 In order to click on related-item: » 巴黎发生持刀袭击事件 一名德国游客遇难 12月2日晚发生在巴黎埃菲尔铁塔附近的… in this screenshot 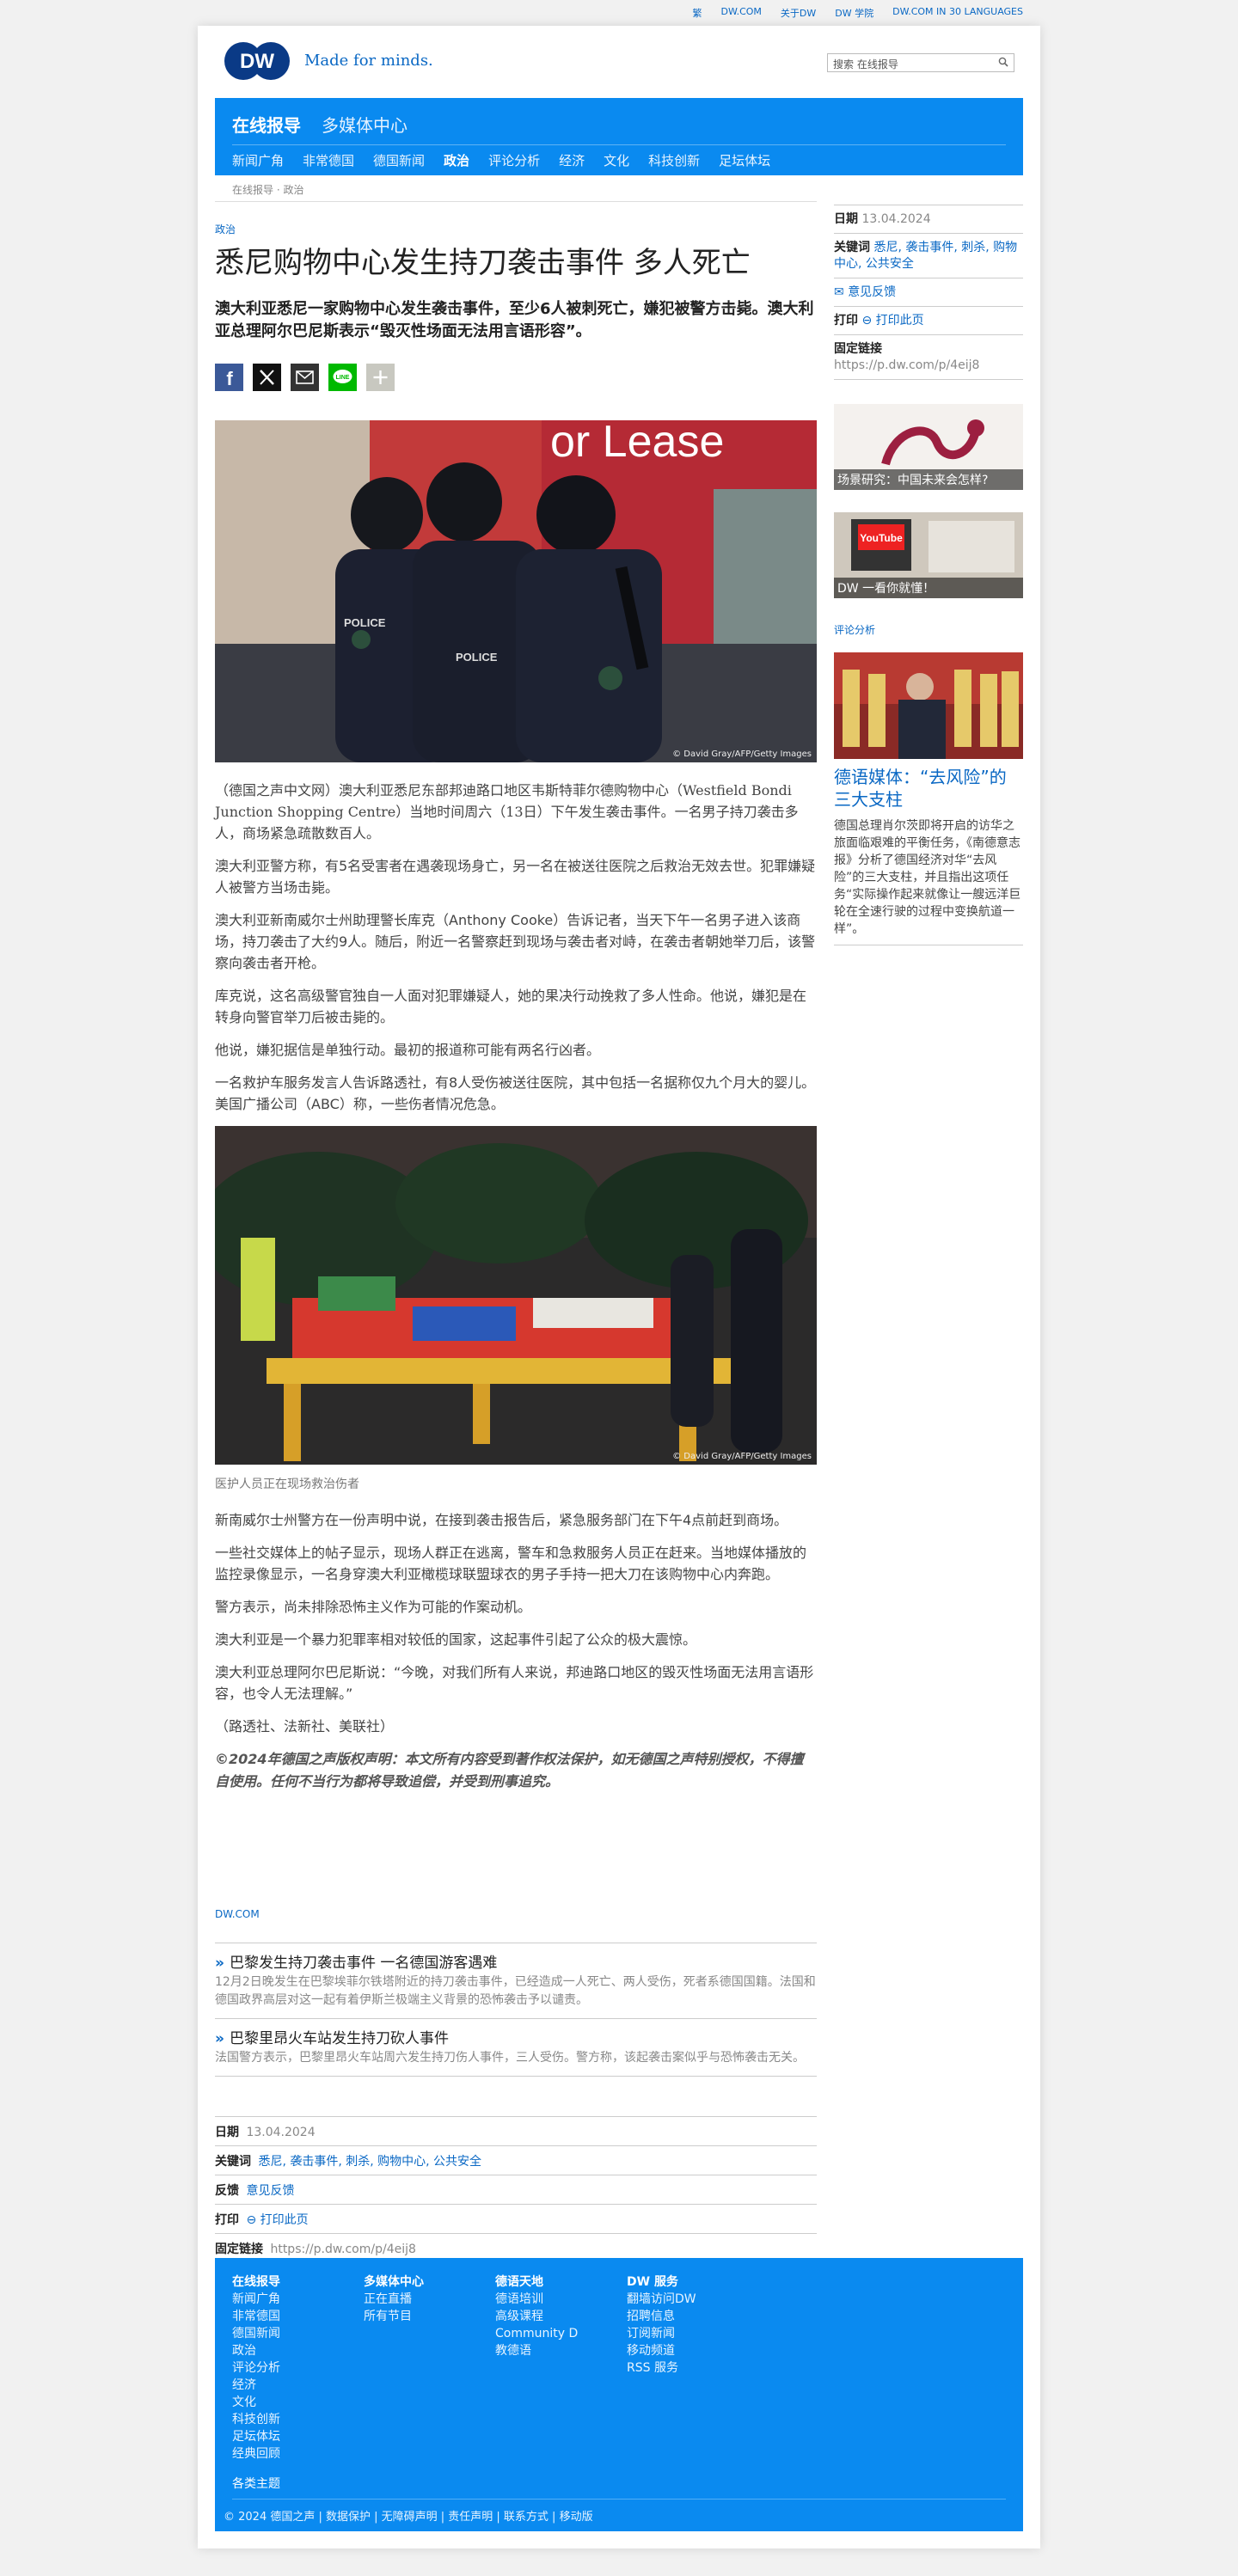, I will do `click(516, 1980)`.